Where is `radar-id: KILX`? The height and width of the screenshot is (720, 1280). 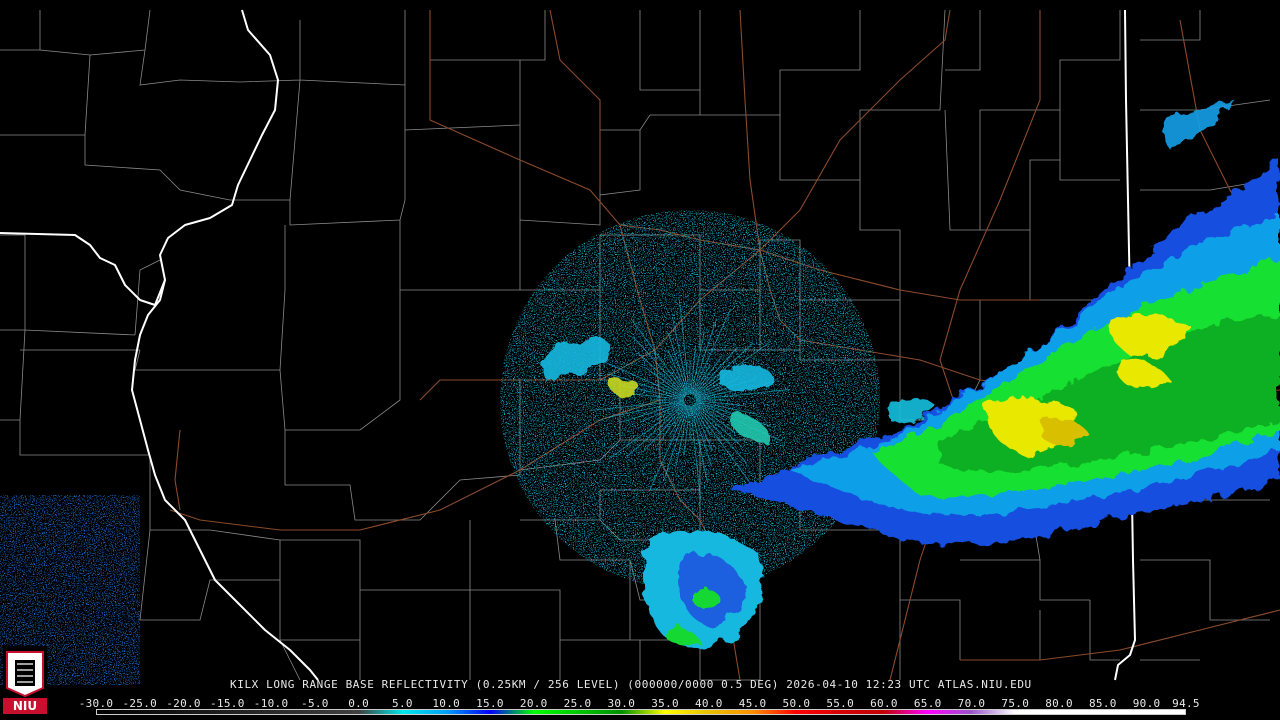 radar-id: KILX is located at coordinates (244, 684).